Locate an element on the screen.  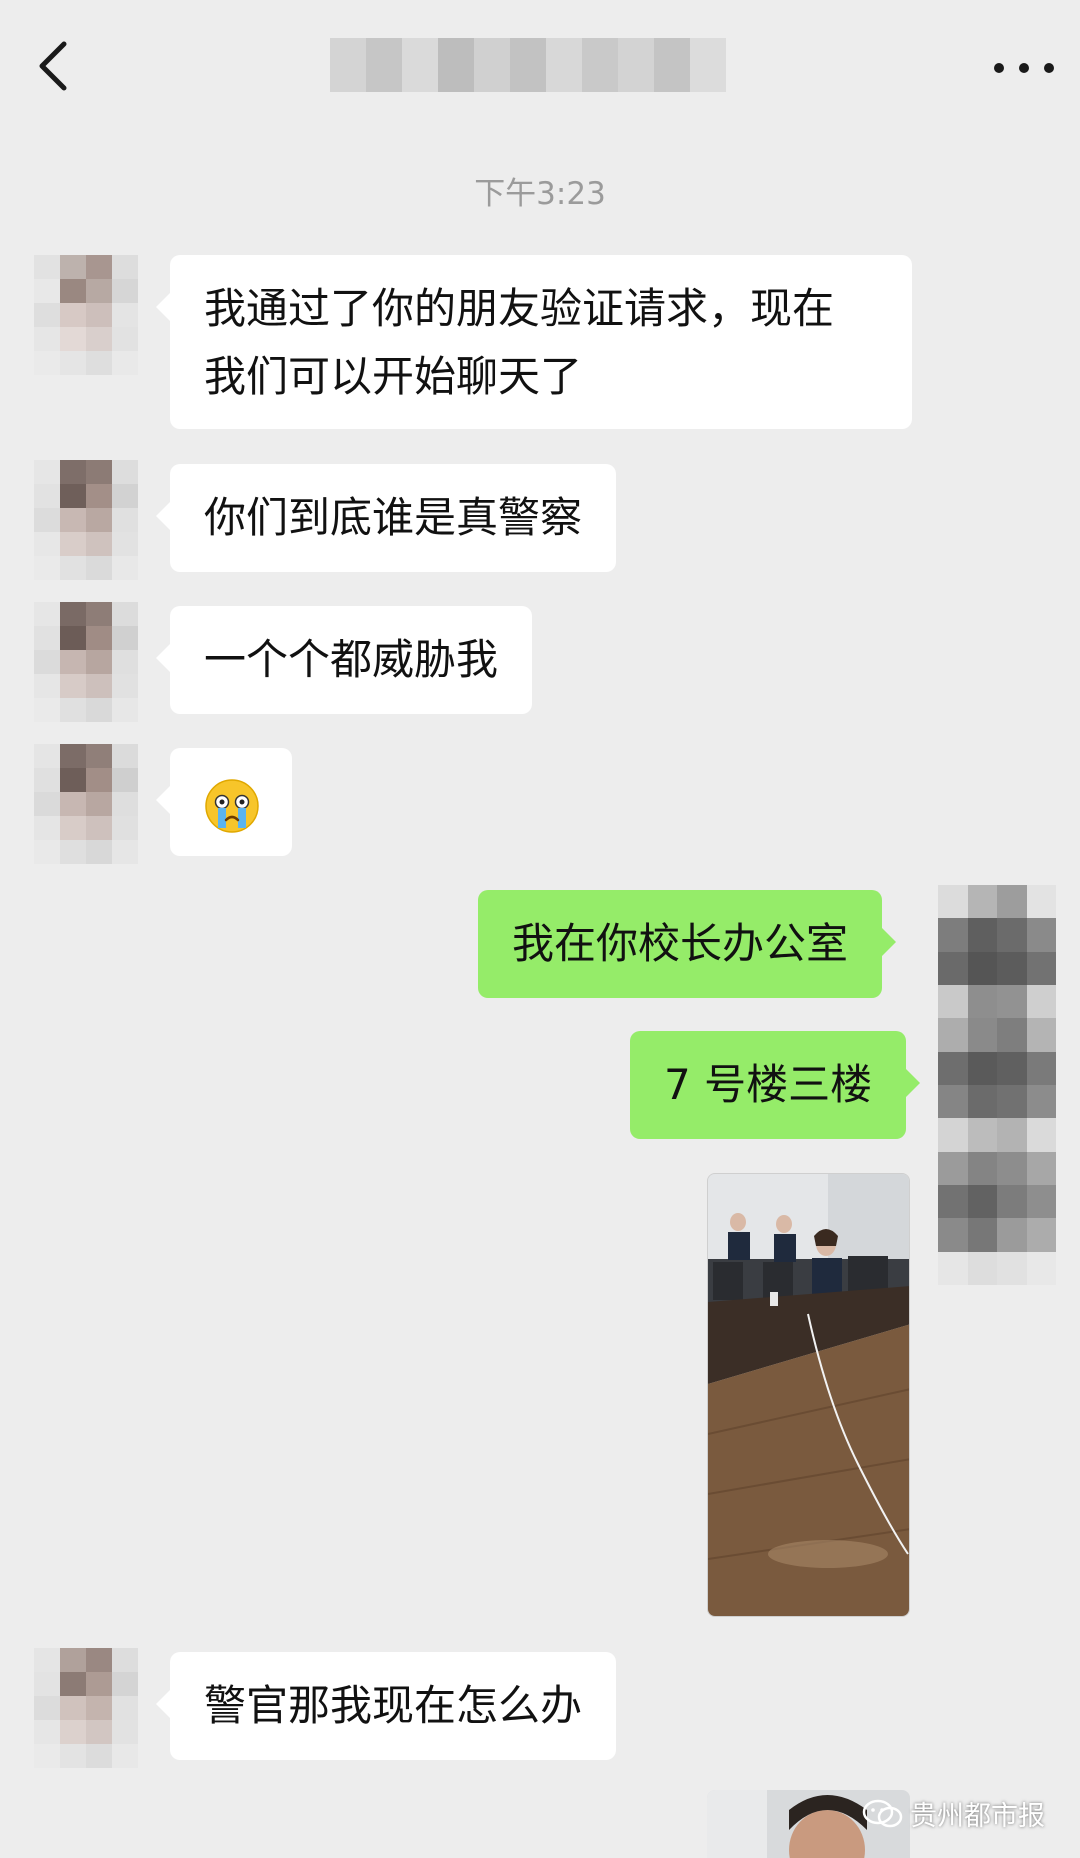
message-text: 你们到底谁是真警察 is located at coordinates (393, 517).